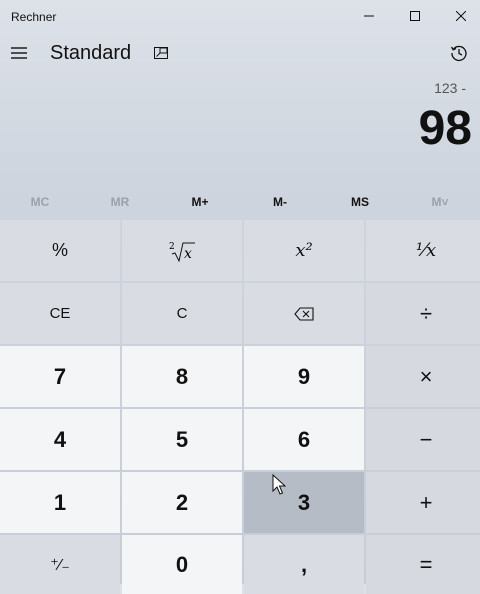 The image size is (480, 594). I want to click on close-button, so click(459, 16).